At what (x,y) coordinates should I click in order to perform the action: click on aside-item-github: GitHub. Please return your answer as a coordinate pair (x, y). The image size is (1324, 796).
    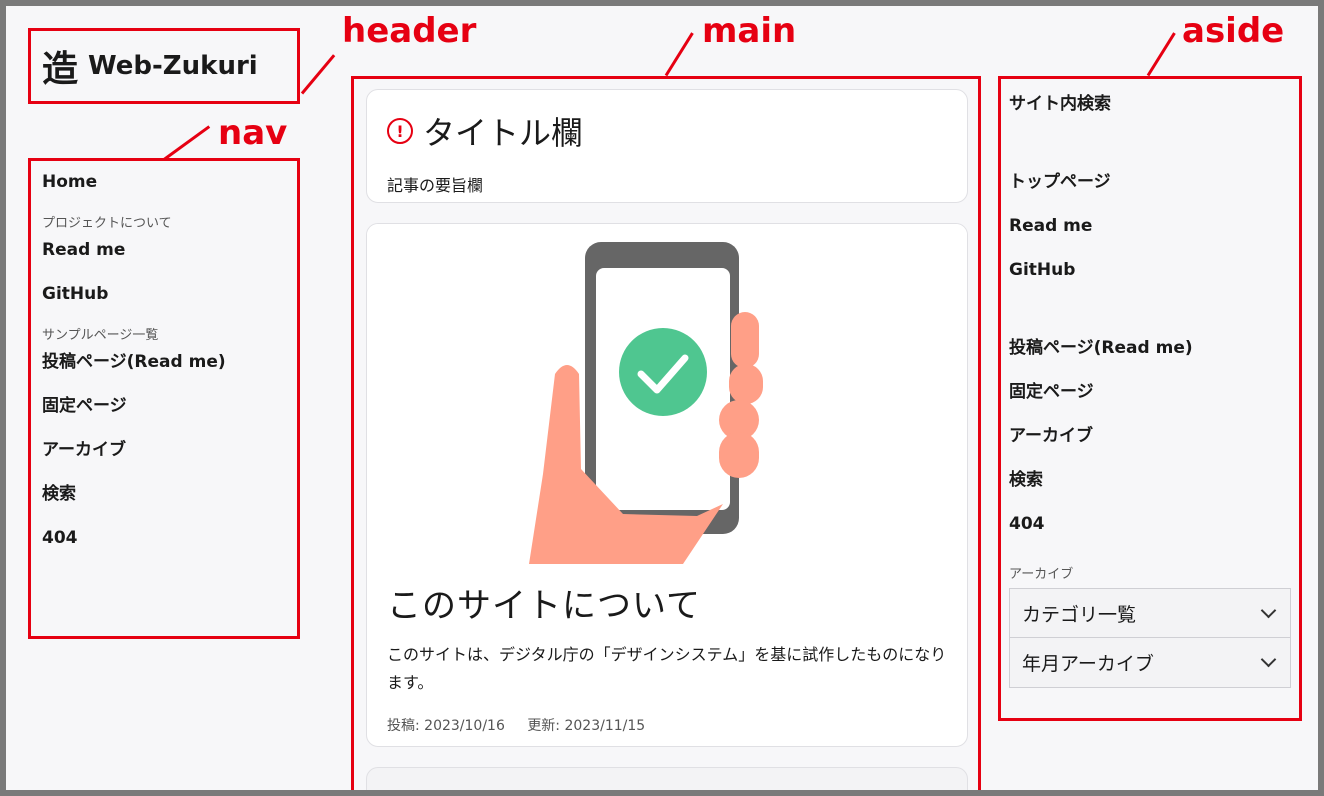
    Looking at the image, I should click on (1150, 270).